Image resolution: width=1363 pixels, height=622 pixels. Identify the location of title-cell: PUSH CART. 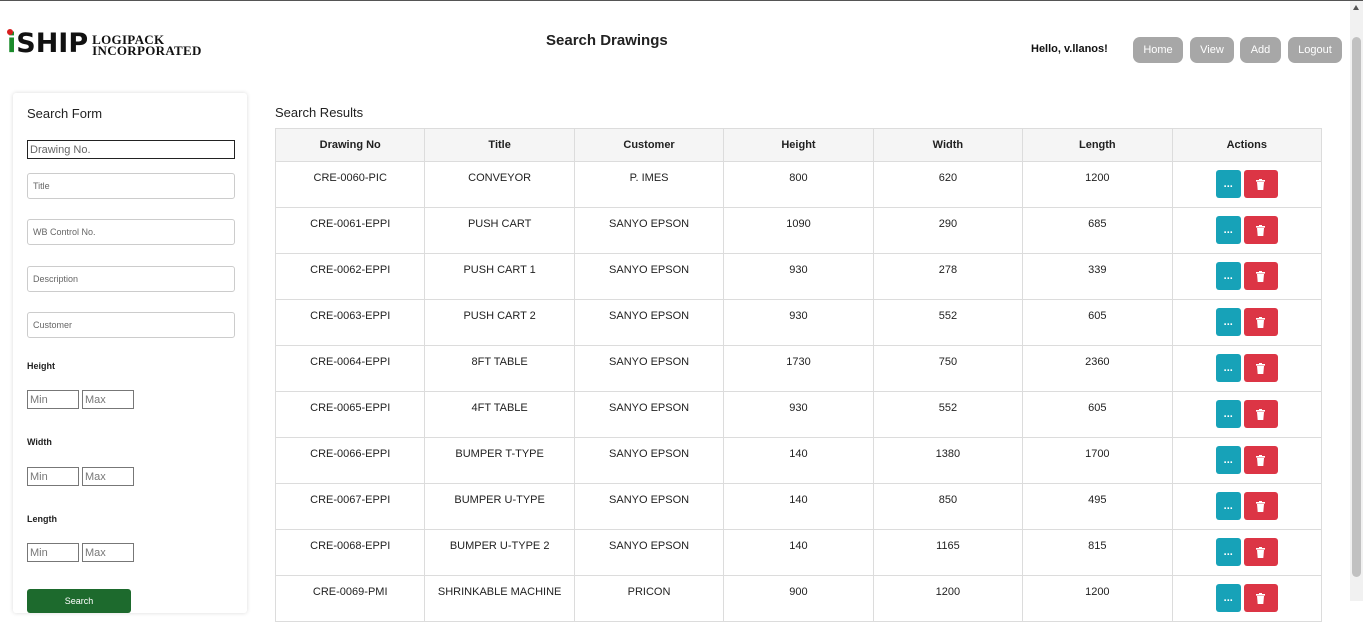
(499, 230).